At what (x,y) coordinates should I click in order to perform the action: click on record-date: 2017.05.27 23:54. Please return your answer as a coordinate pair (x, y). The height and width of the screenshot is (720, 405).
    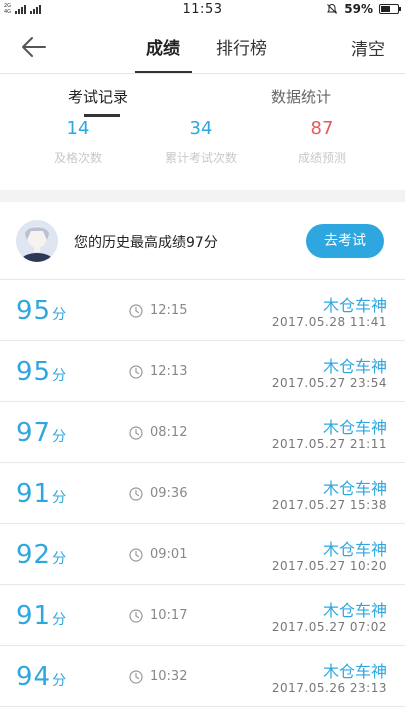
    Looking at the image, I should click on (329, 383).